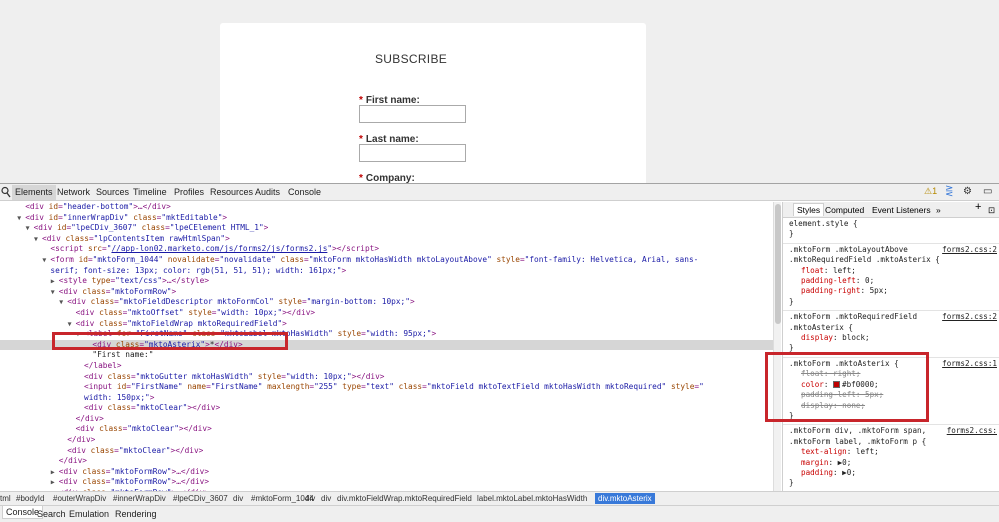 This screenshot has width=999, height=522. What do you see at coordinates (89, 514) in the screenshot?
I see `drawer-tab-emulation: Emulation` at bounding box center [89, 514].